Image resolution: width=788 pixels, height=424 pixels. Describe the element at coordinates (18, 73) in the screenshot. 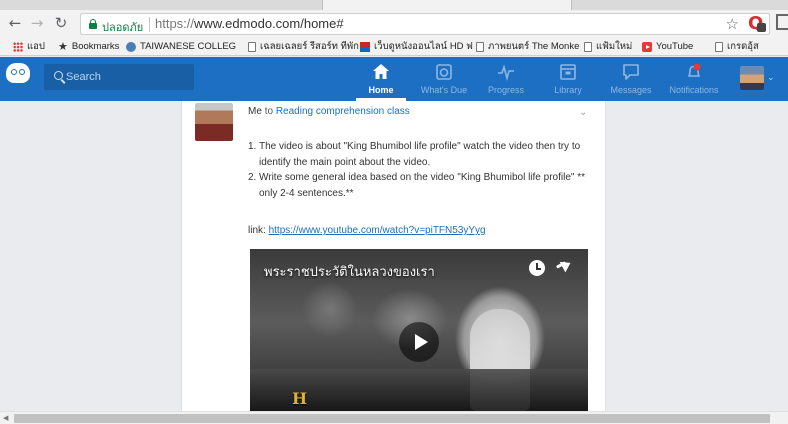

I see `edmodo-logo-icon` at that location.